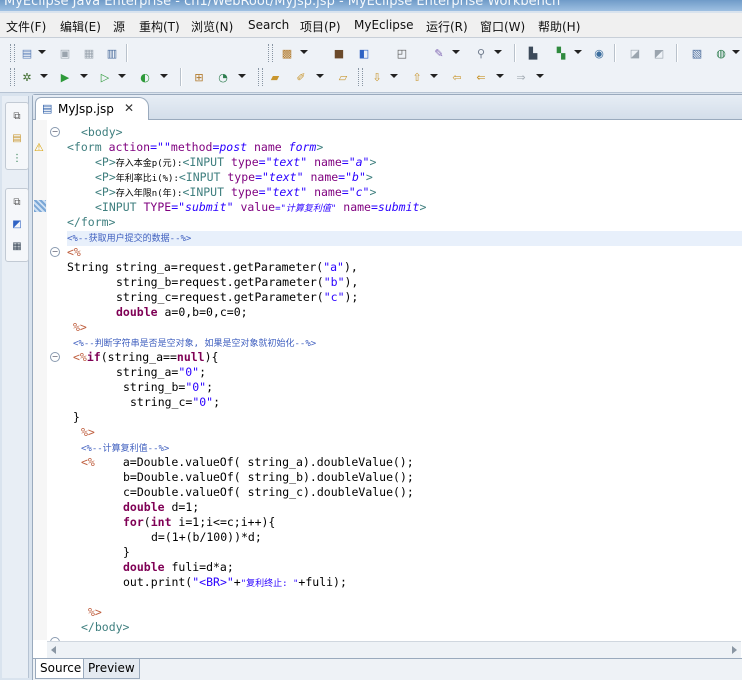 This screenshot has width=742, height=680. I want to click on code-line-7: </form>, so click(91, 222).